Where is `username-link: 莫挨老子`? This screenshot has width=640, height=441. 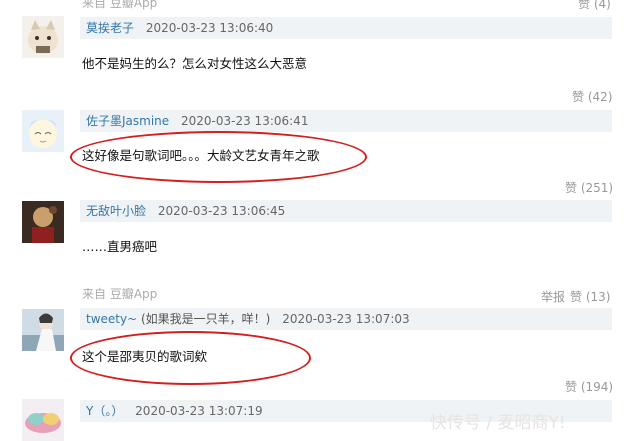 username-link: 莫挨老子 is located at coordinates (110, 28).